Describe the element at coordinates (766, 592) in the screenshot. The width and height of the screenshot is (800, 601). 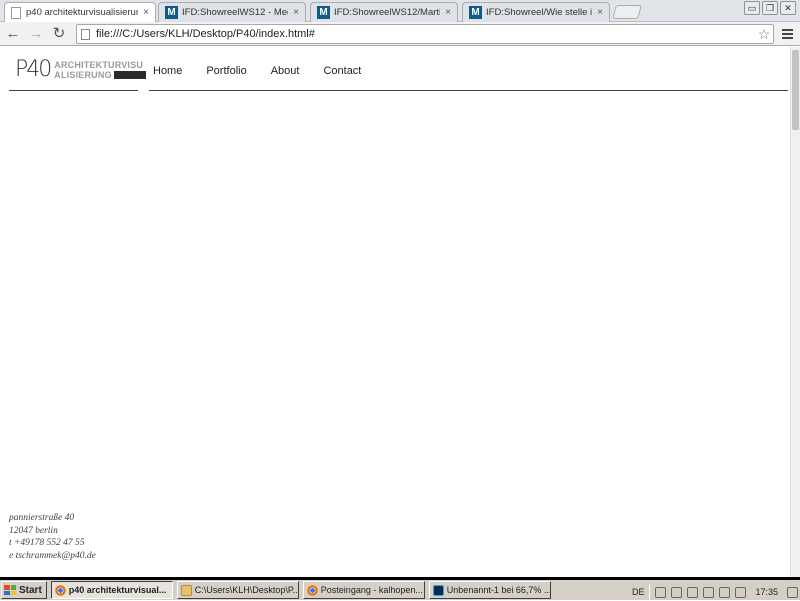
I see `clock: 17:35` at that location.